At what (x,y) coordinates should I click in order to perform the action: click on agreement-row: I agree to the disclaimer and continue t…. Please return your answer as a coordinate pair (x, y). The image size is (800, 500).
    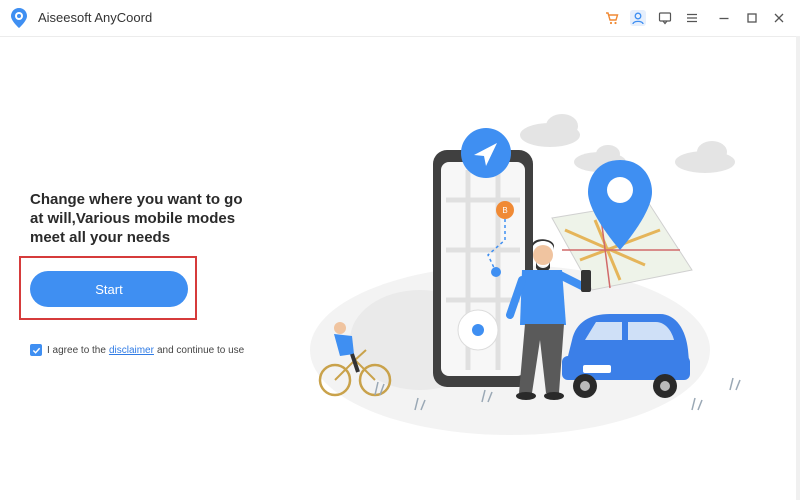
    Looking at the image, I should click on (137, 350).